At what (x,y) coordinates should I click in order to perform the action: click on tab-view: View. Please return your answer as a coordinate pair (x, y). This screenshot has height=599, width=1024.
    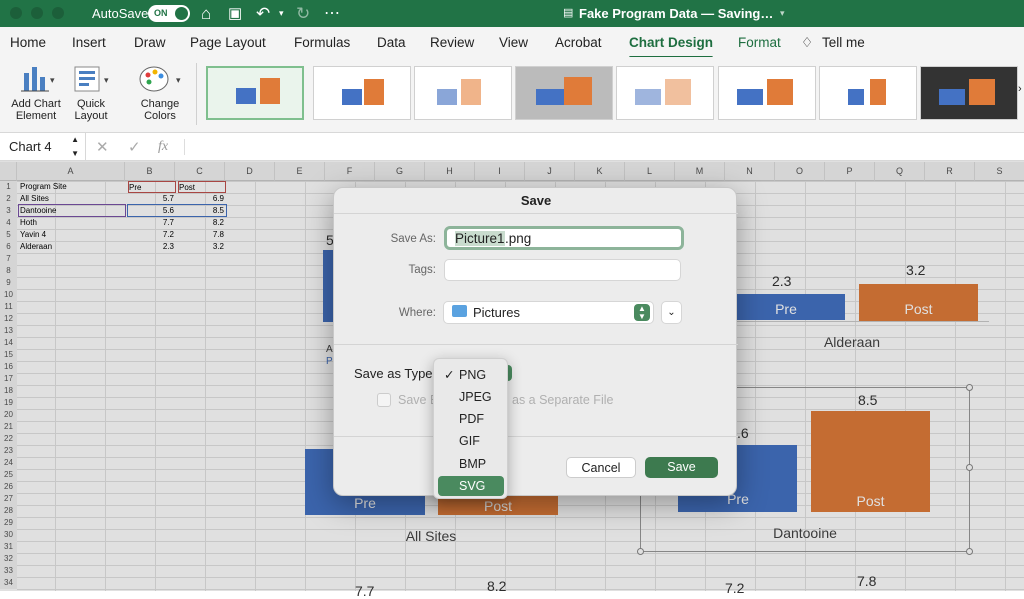
    Looking at the image, I should click on (513, 42).